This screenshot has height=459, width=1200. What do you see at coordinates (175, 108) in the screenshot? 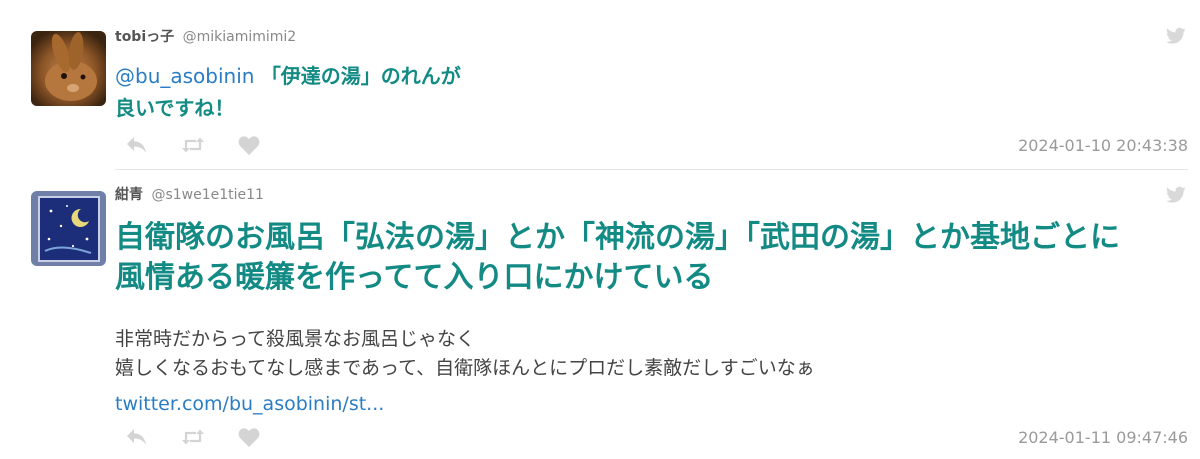
I see `tweet-text-line2: 良いですね！` at bounding box center [175, 108].